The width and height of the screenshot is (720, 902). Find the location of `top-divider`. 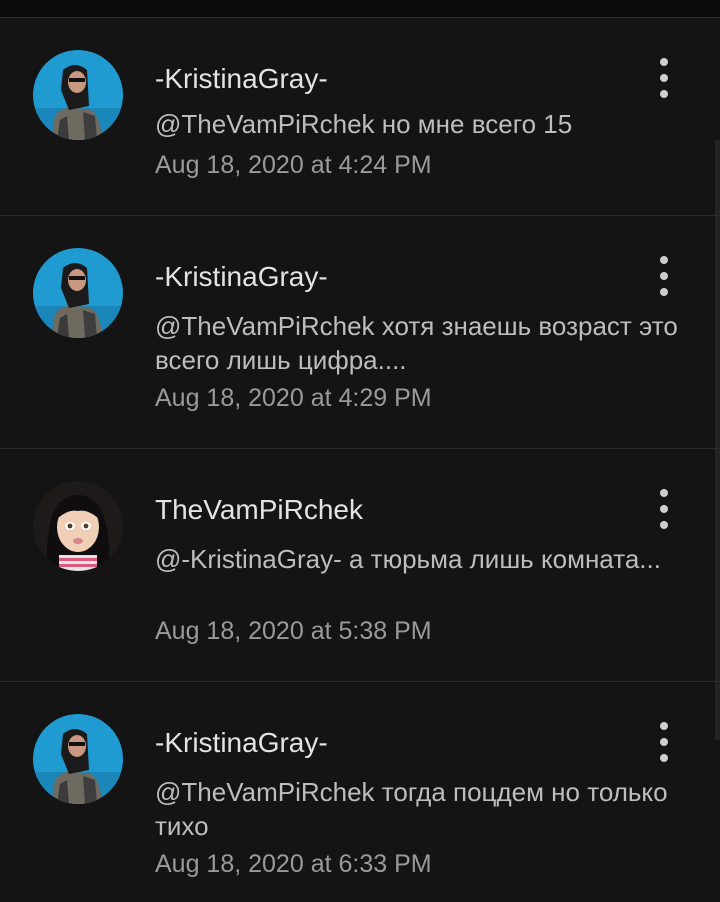

top-divider is located at coordinates (360, 9).